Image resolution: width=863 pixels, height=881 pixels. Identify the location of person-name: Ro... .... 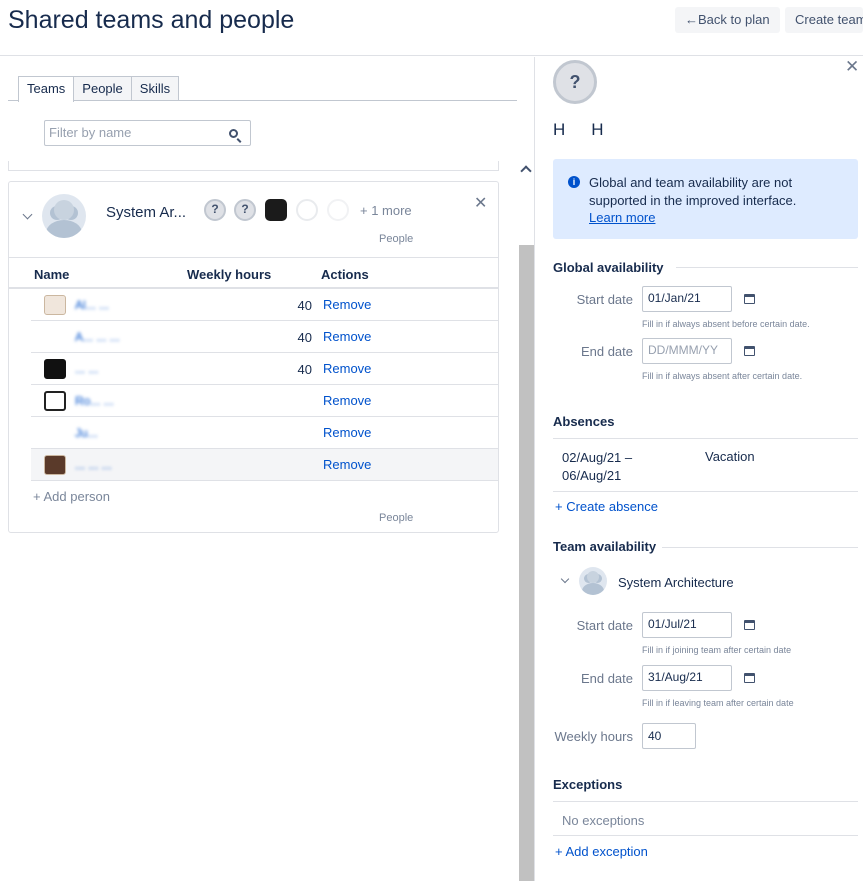
(94, 401).